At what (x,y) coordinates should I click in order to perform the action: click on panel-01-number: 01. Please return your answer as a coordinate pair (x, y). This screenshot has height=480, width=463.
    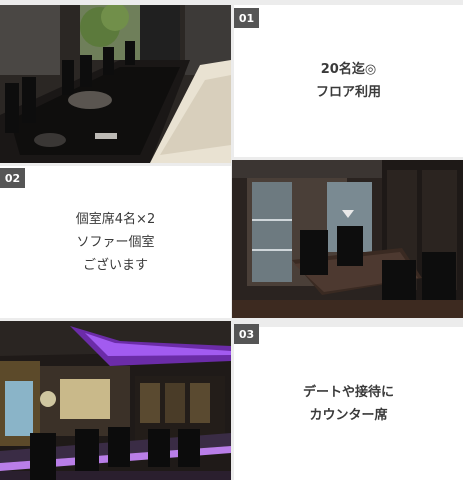
    Looking at the image, I should click on (246, 18).